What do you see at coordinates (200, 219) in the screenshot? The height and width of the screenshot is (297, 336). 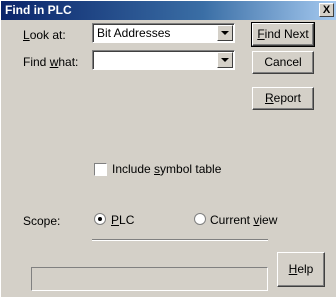 I see `scope-current-view-radio` at bounding box center [200, 219].